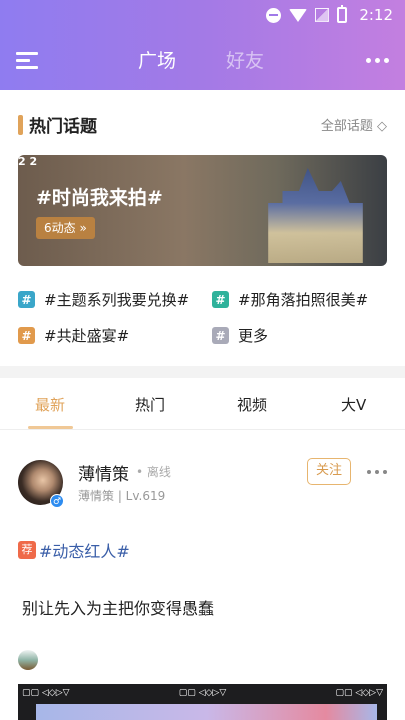 This screenshot has width=405, height=720. What do you see at coordinates (27, 550) in the screenshot?
I see `recommend-badge: 荐` at bounding box center [27, 550].